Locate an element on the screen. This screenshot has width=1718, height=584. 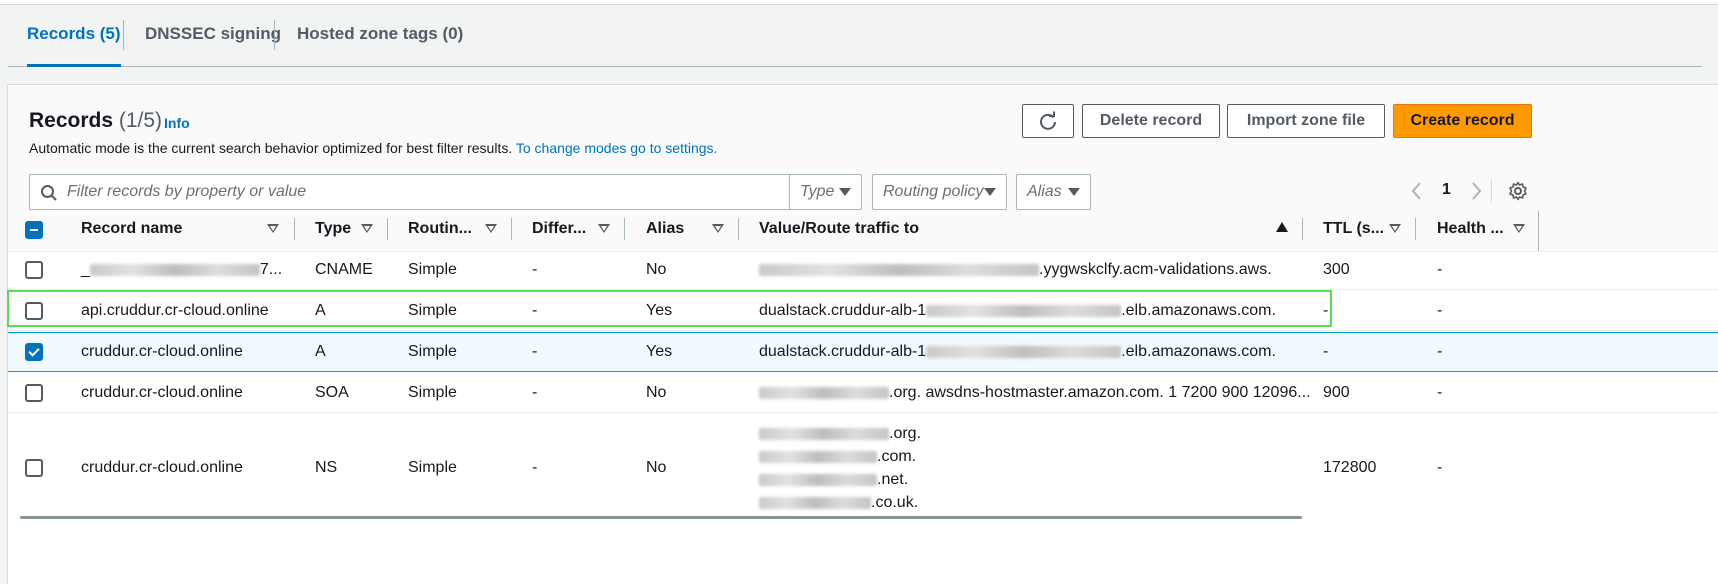
alias-cell: No is located at coordinates (656, 467).